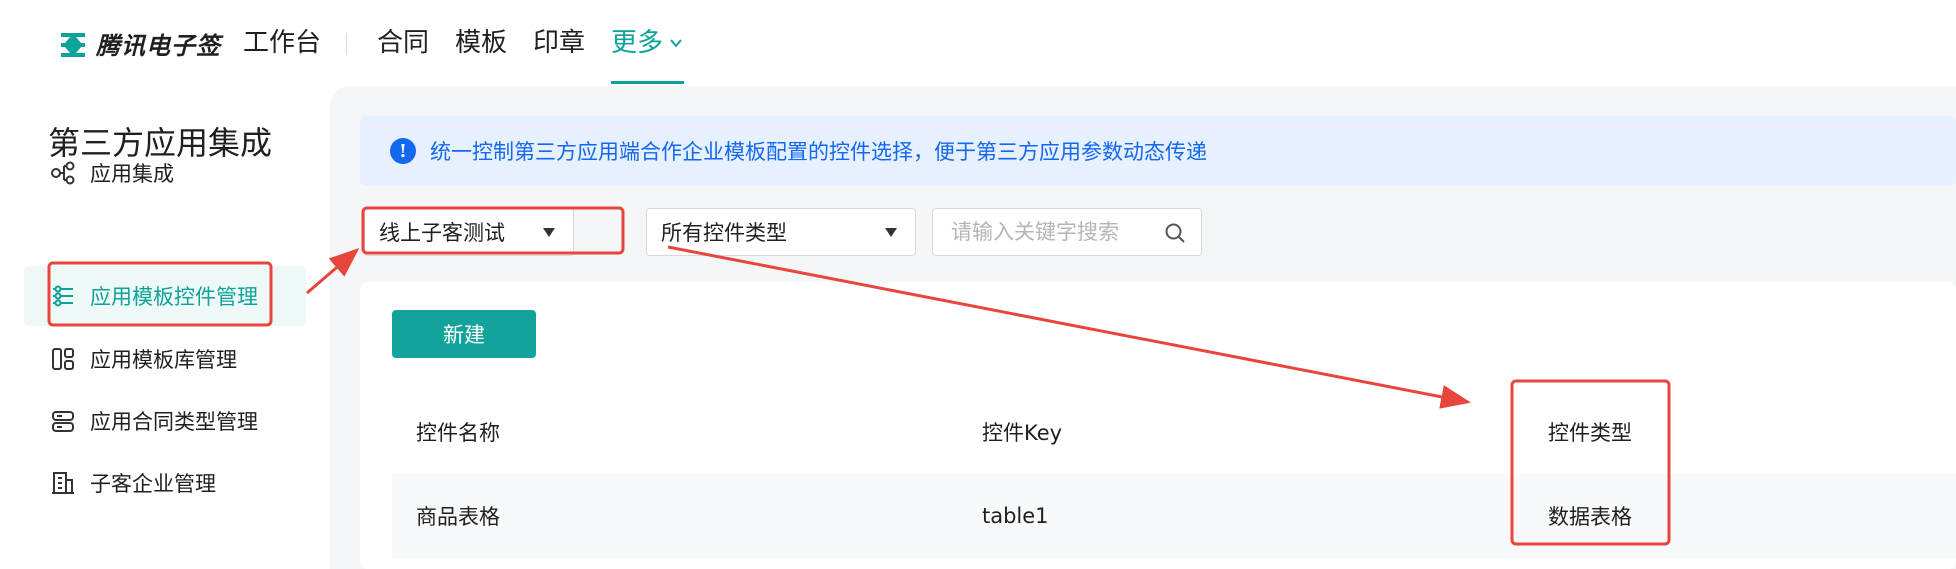 This screenshot has width=1956, height=569. What do you see at coordinates (73, 44) in the screenshot?
I see `logo-mark-icon` at bounding box center [73, 44].